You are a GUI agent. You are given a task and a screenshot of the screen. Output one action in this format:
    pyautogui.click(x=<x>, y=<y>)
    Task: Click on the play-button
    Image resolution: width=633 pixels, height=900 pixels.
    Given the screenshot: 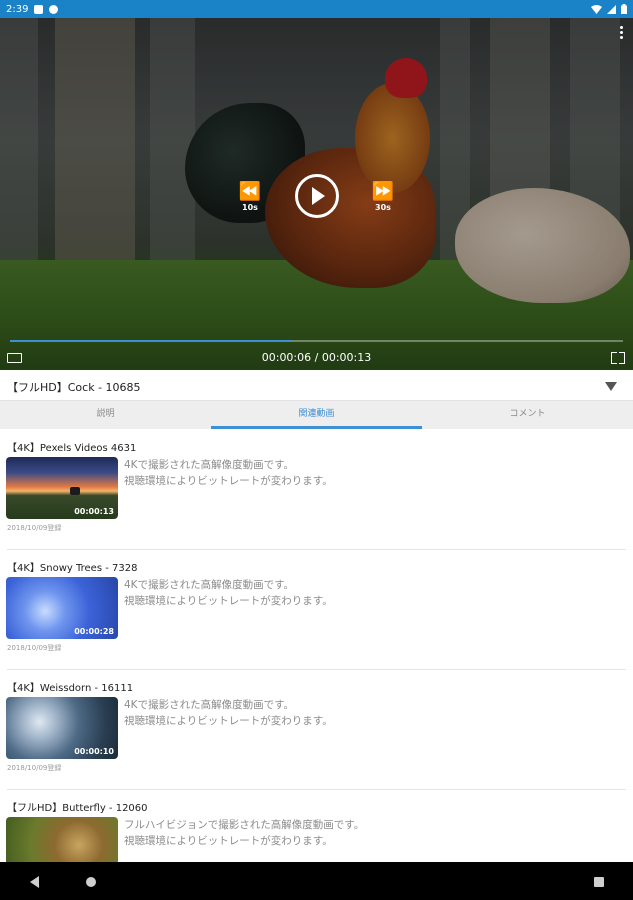 What is the action you would take?
    pyautogui.click(x=317, y=196)
    